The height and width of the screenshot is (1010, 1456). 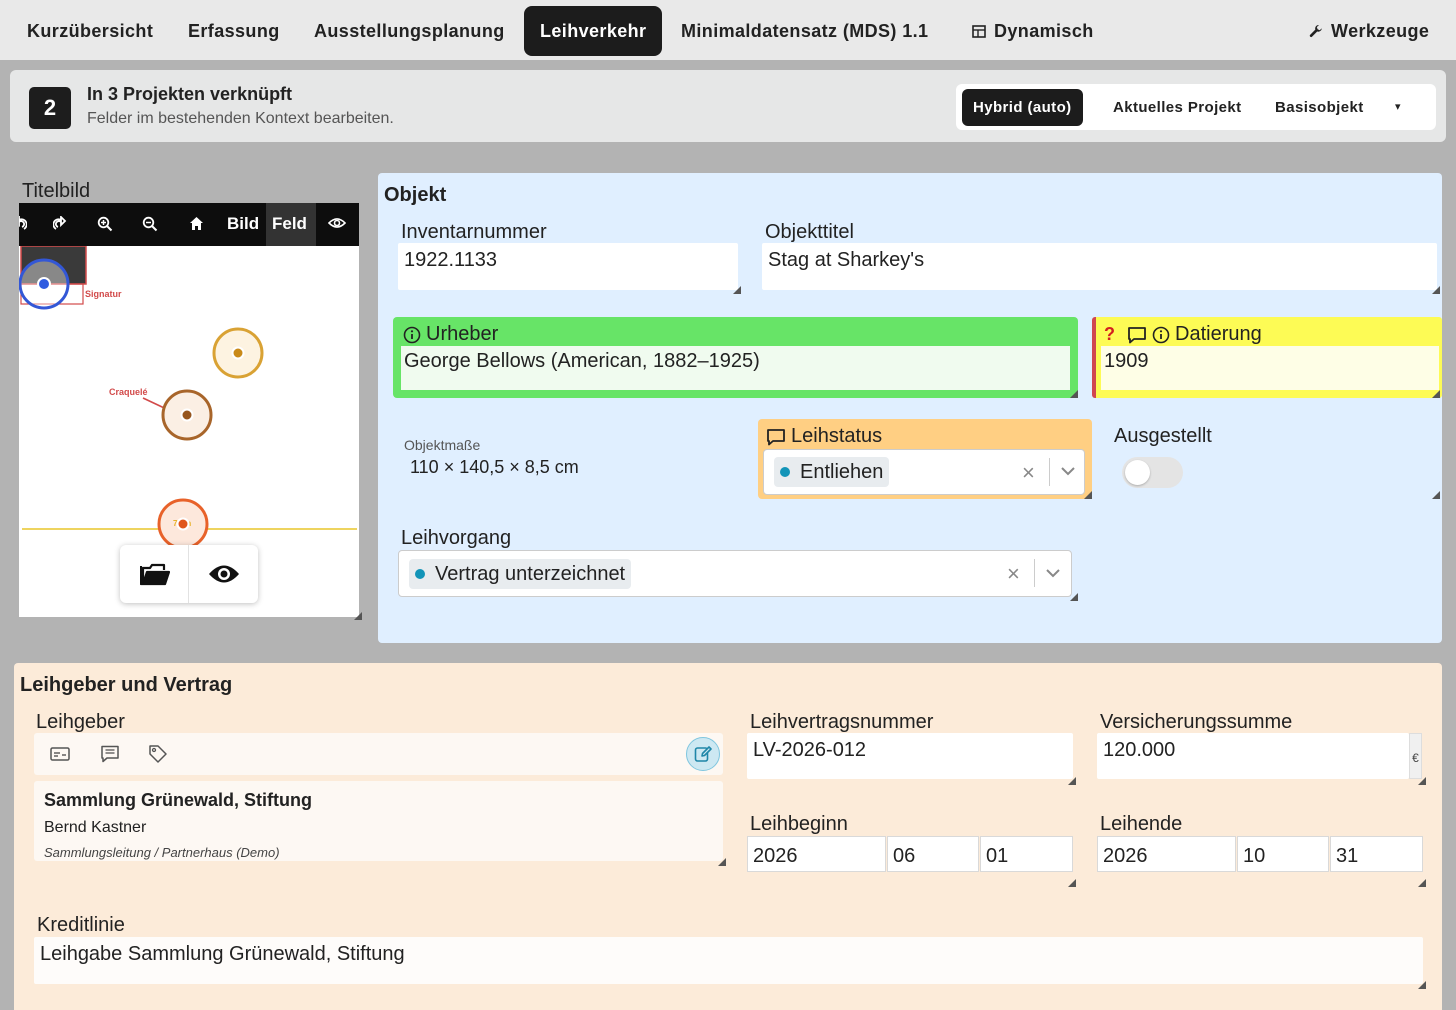 I want to click on leihstatus-resize-handle, so click(x=1088, y=495).